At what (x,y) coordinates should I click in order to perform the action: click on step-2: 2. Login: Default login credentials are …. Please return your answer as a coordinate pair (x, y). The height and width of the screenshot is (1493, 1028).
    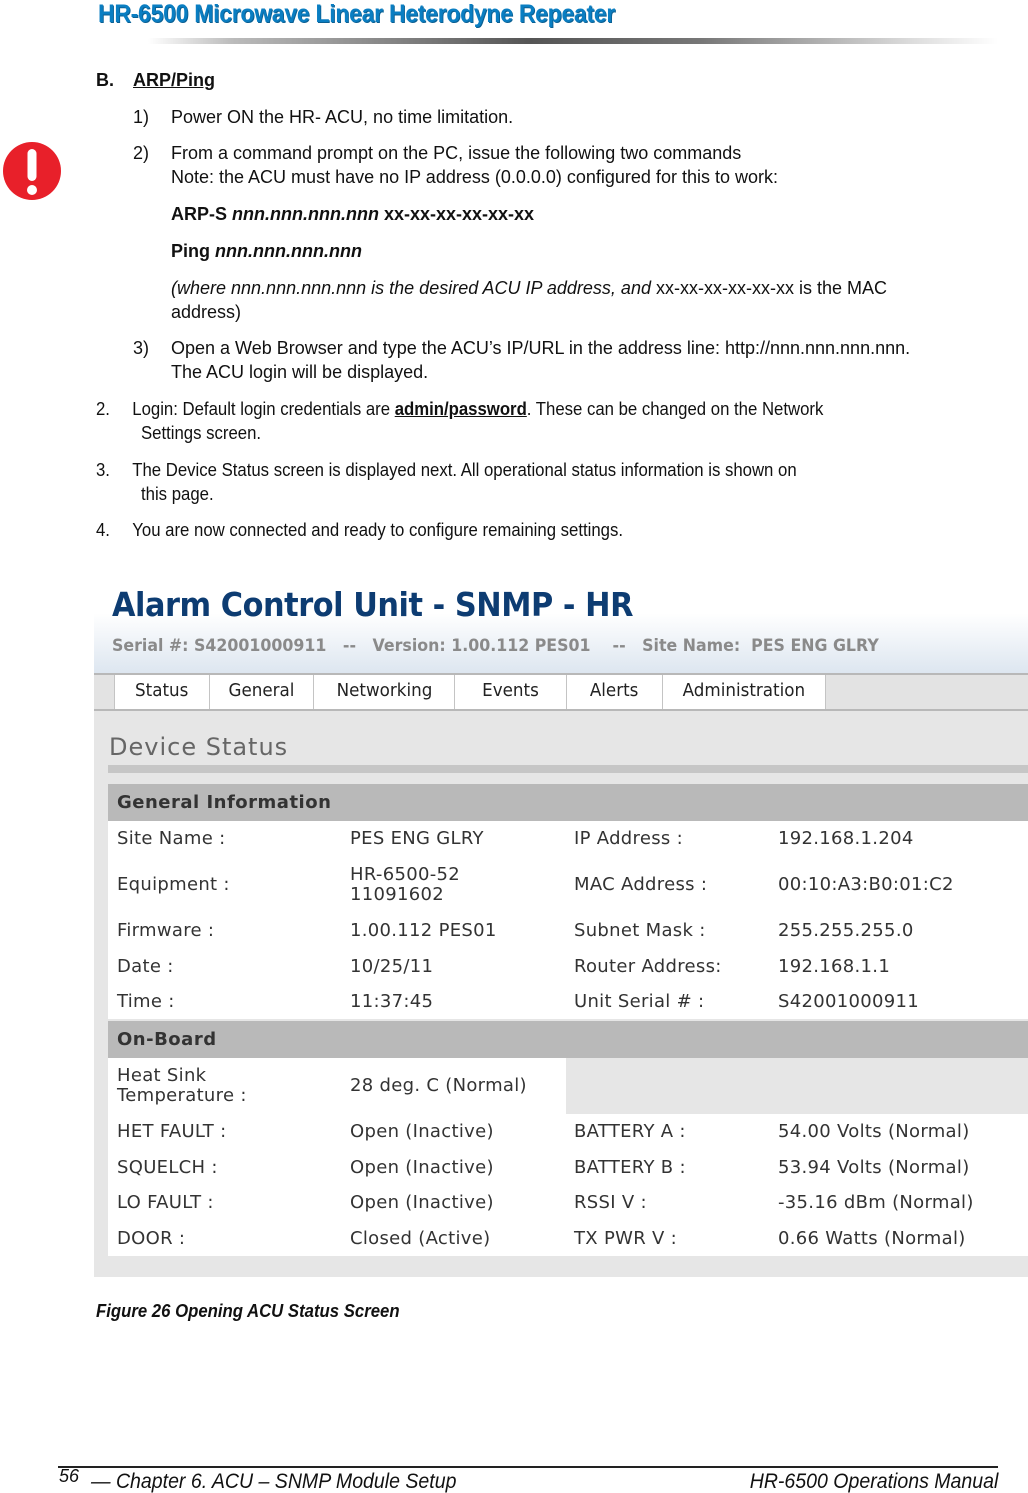
    Looking at the image, I should click on (459, 409).